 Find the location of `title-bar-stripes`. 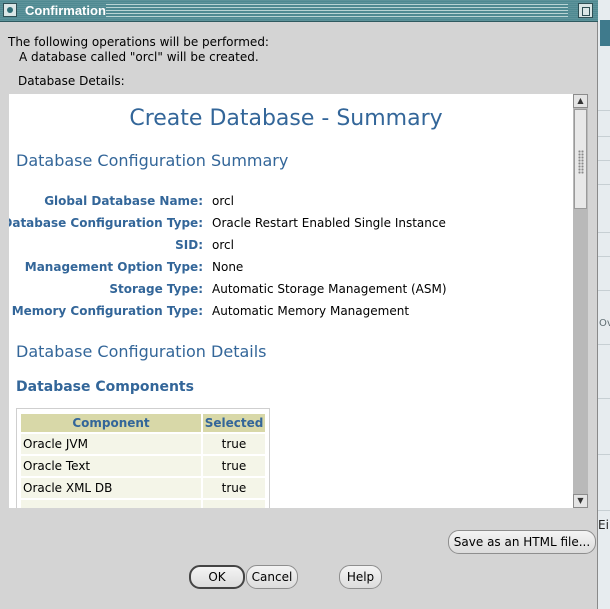

title-bar-stripes is located at coordinates (337, 11).